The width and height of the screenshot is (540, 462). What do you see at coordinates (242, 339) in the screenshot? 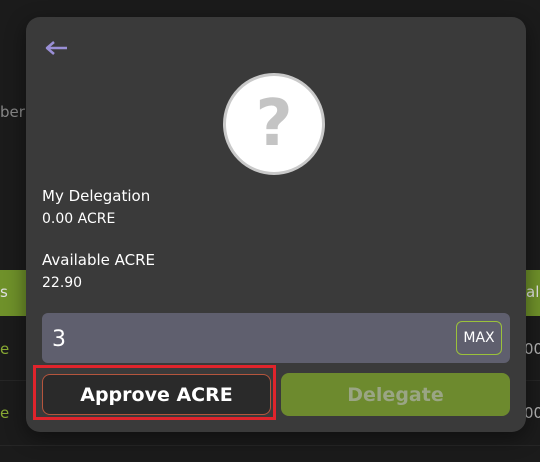
I see `amount-input` at bounding box center [242, 339].